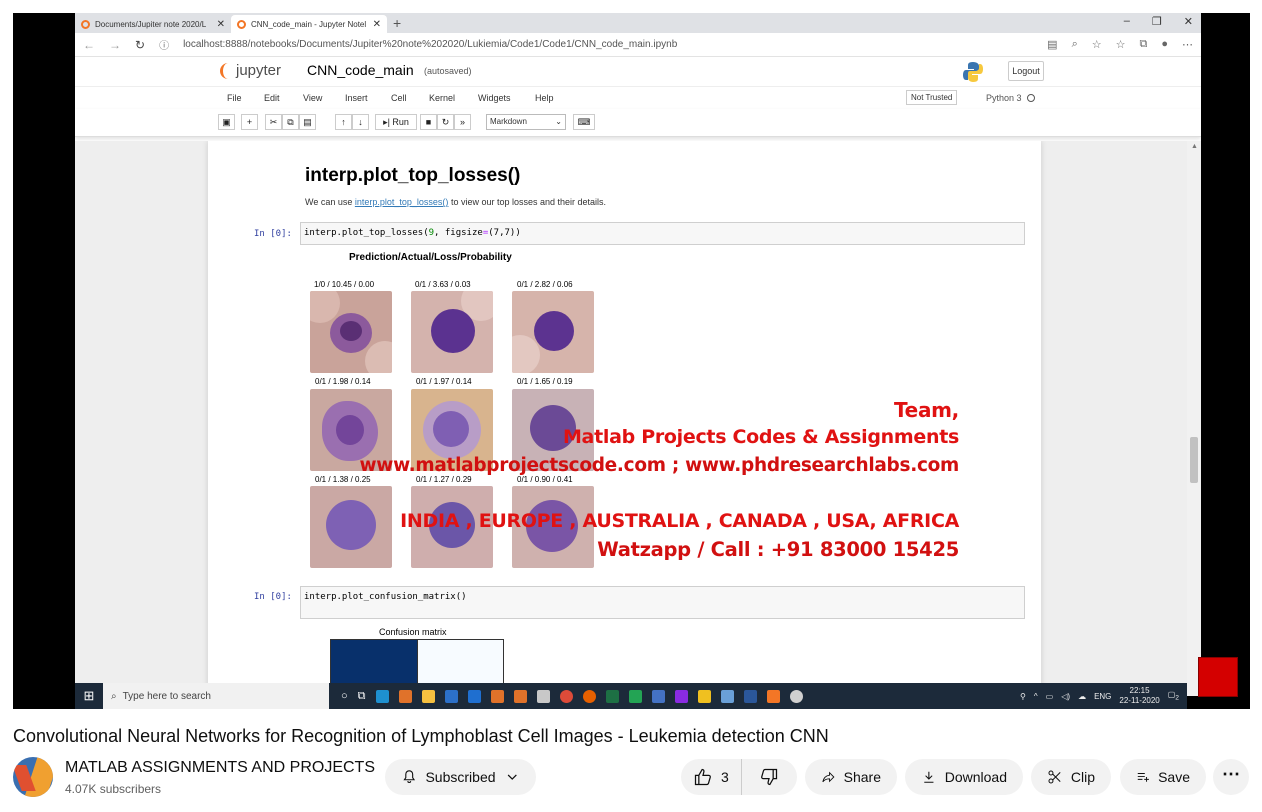 This screenshot has height=812, width=1262. Describe the element at coordinates (932, 97) in the screenshot. I see `not-trusted-button: Not Trusted` at that location.